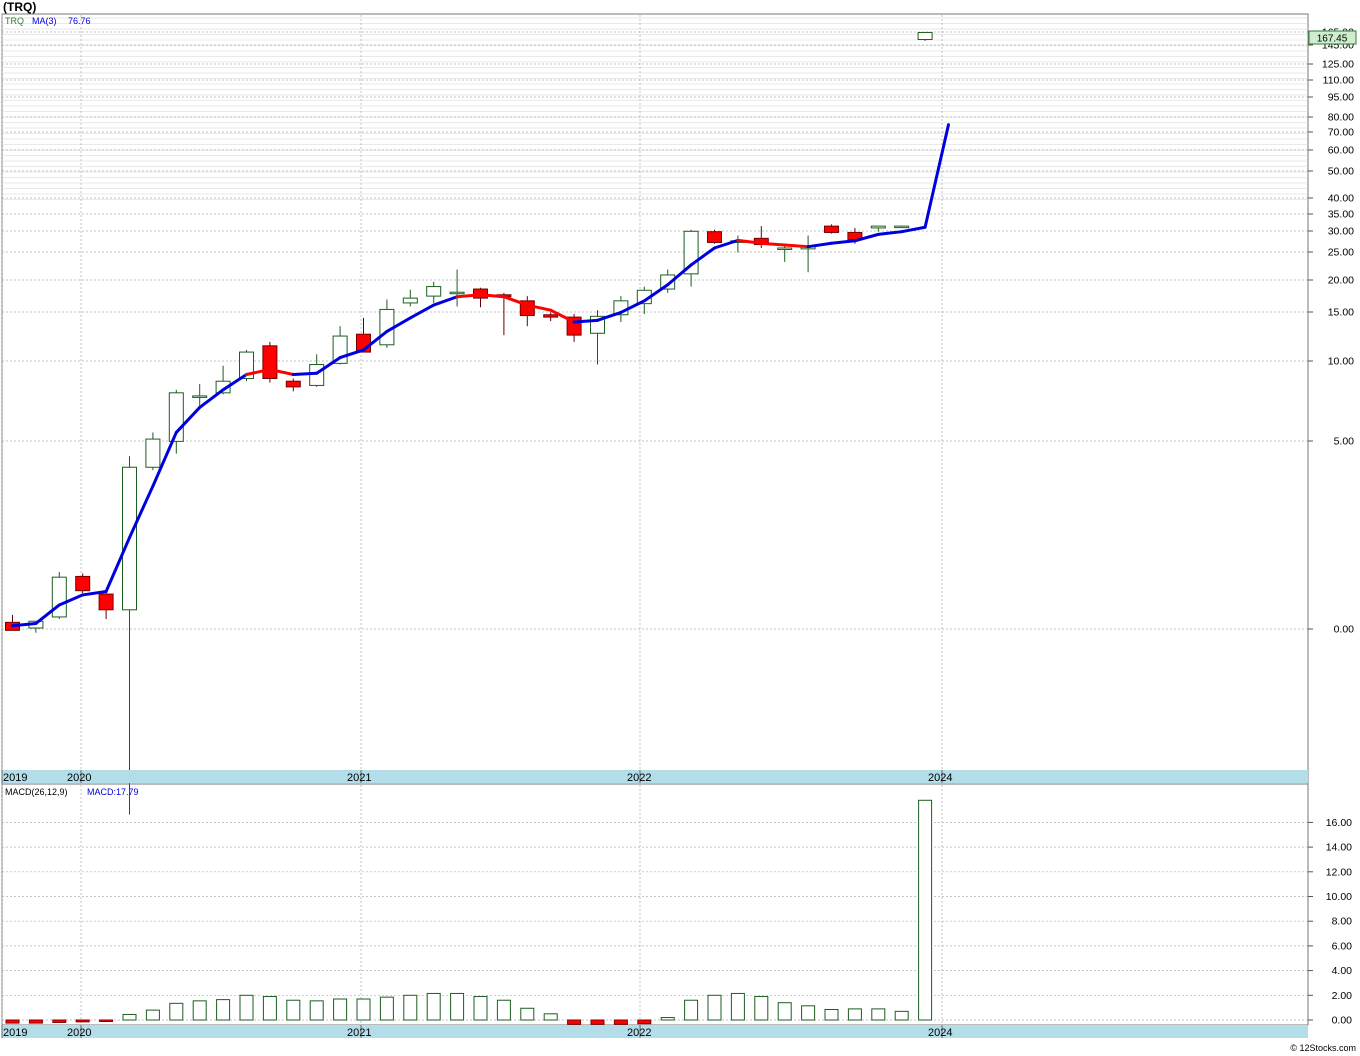  What do you see at coordinates (1341, 133) in the screenshot?
I see `price-tick-label: 70.00` at bounding box center [1341, 133].